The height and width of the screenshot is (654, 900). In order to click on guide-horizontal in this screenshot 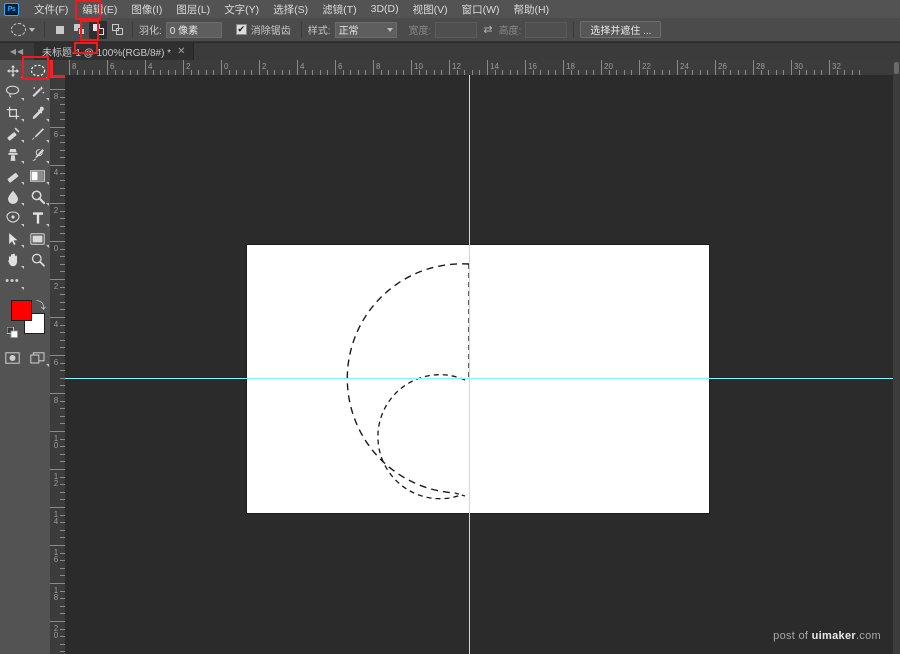, I will do `click(479, 378)`.